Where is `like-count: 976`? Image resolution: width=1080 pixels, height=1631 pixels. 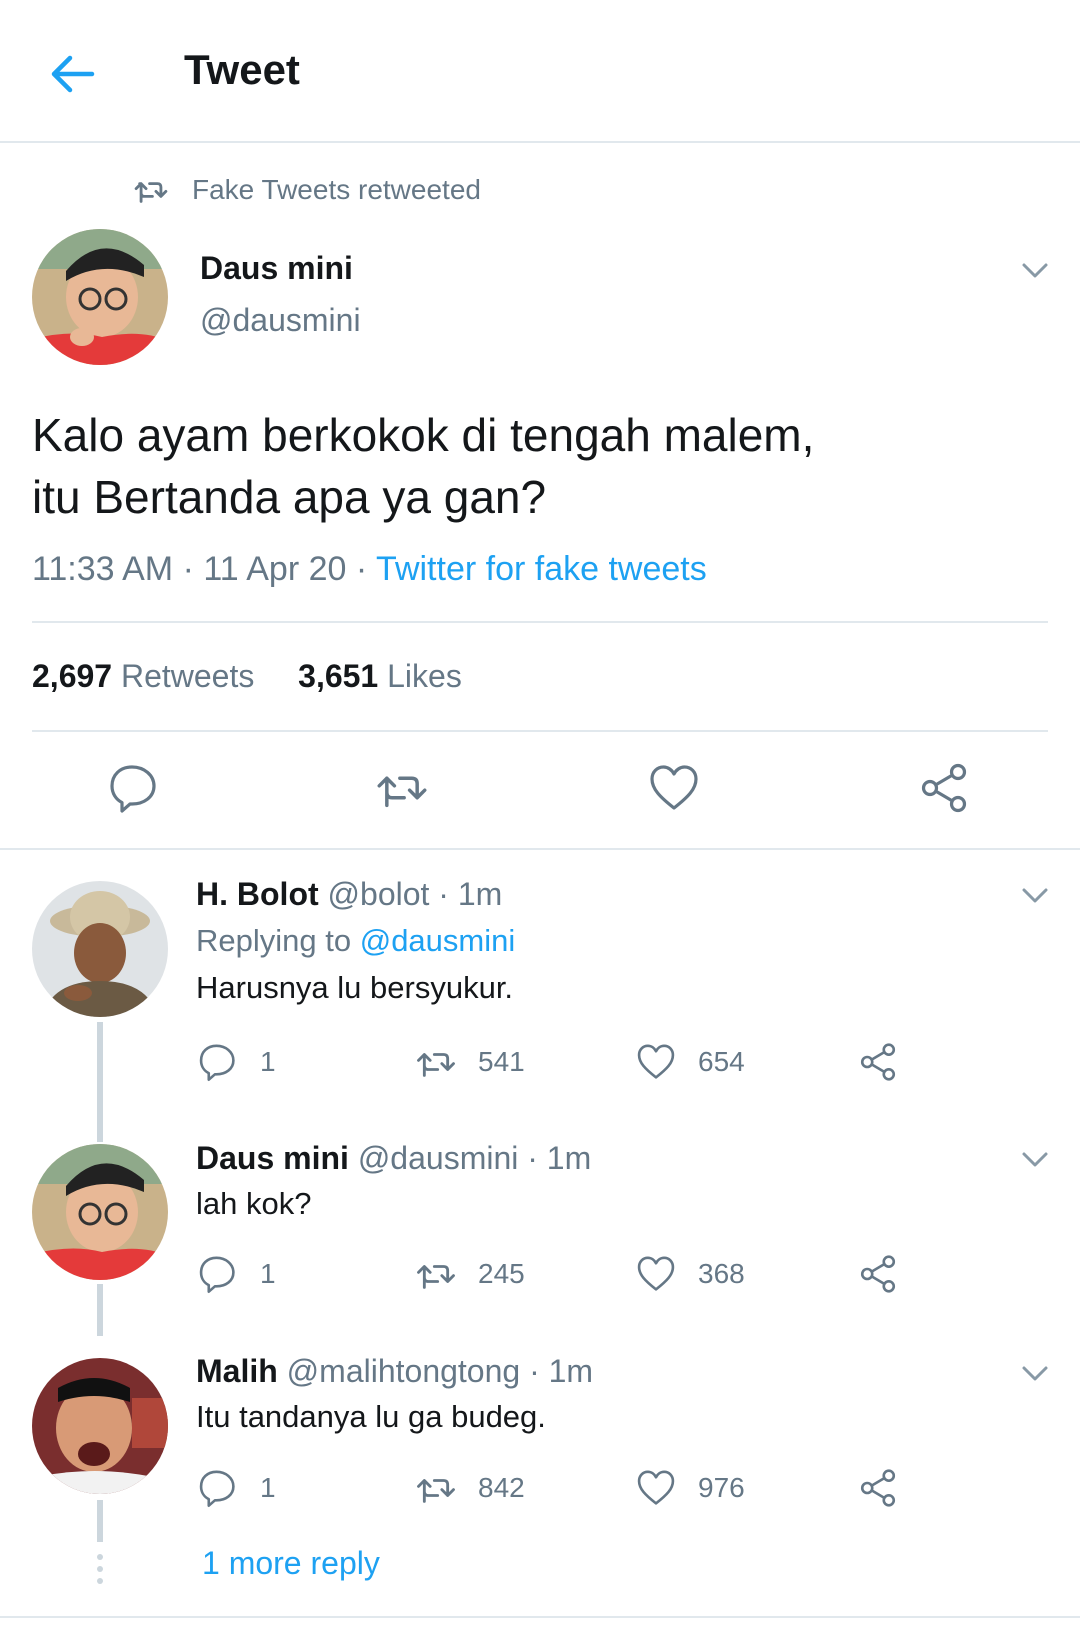
like-count: 976 is located at coordinates (721, 1487).